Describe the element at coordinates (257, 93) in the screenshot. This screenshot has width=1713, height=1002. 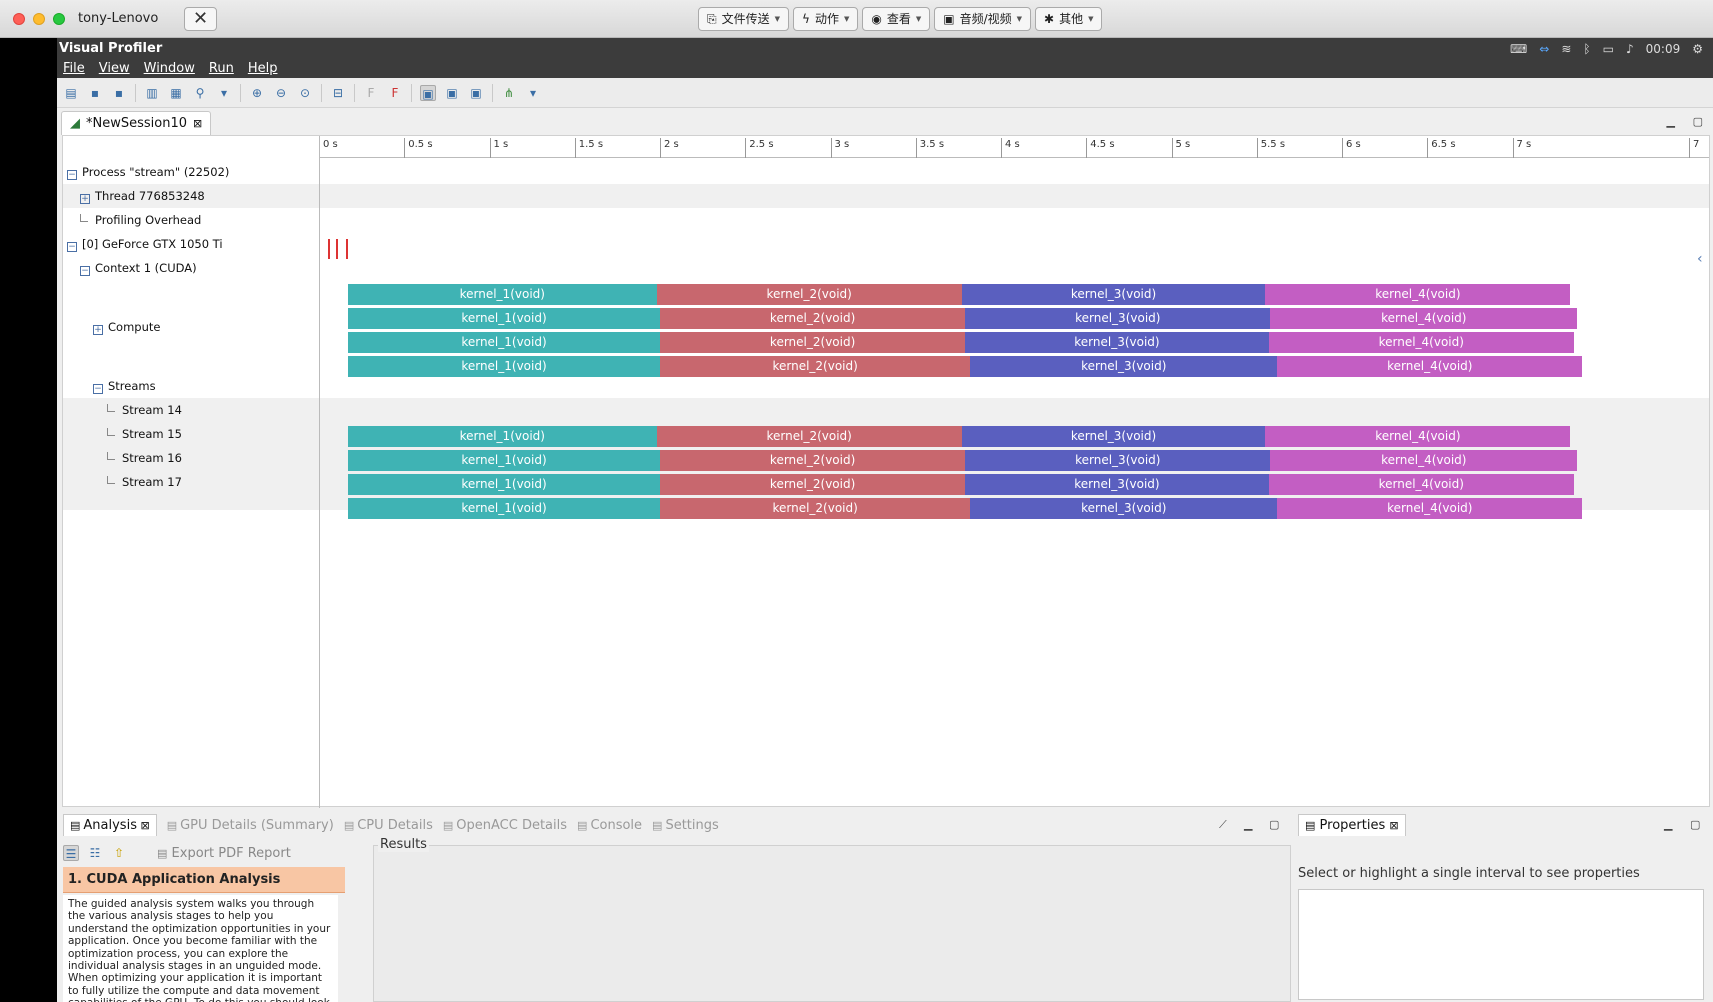
I see `zoom-in-icon: ⊕` at that location.